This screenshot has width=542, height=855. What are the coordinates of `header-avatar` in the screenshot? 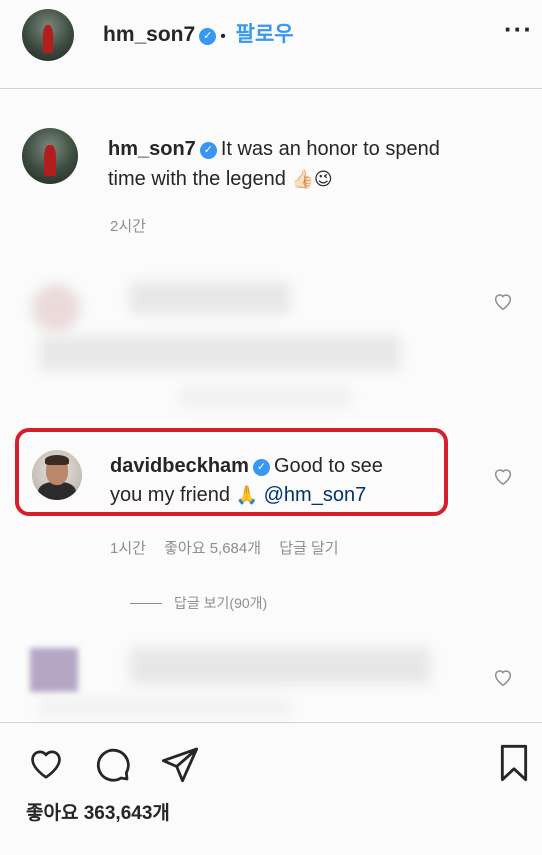 It's located at (48, 35).